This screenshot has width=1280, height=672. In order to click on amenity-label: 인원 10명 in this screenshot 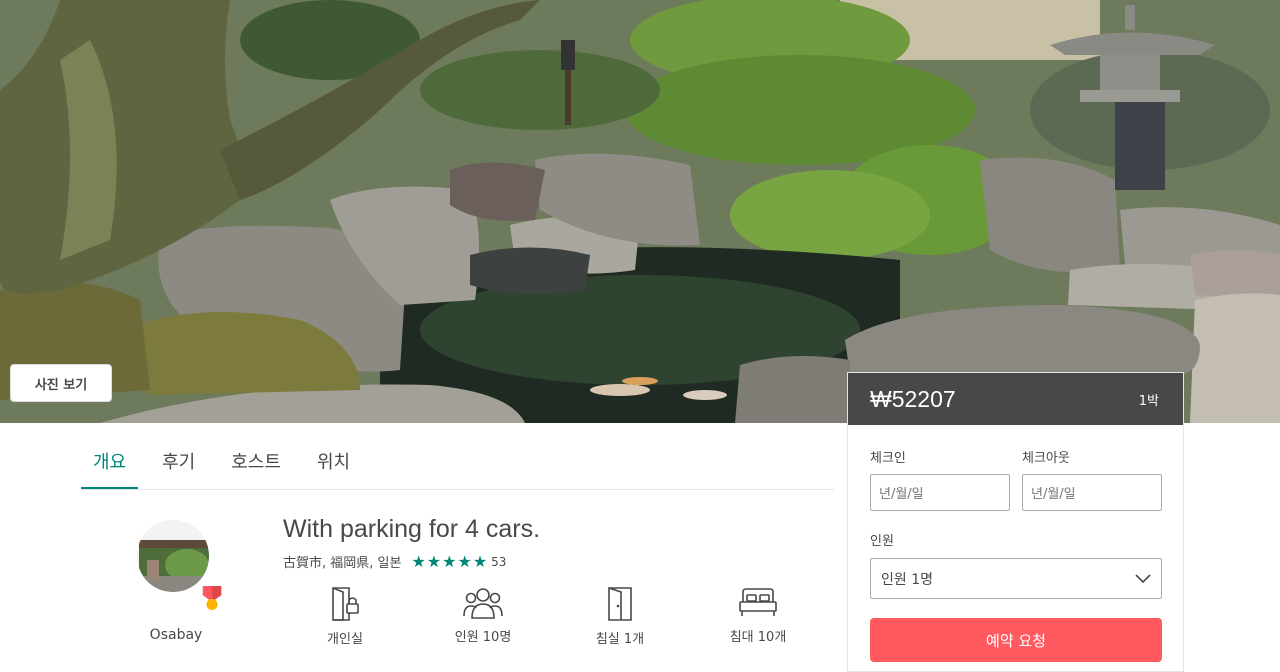, I will do `click(483, 637)`.